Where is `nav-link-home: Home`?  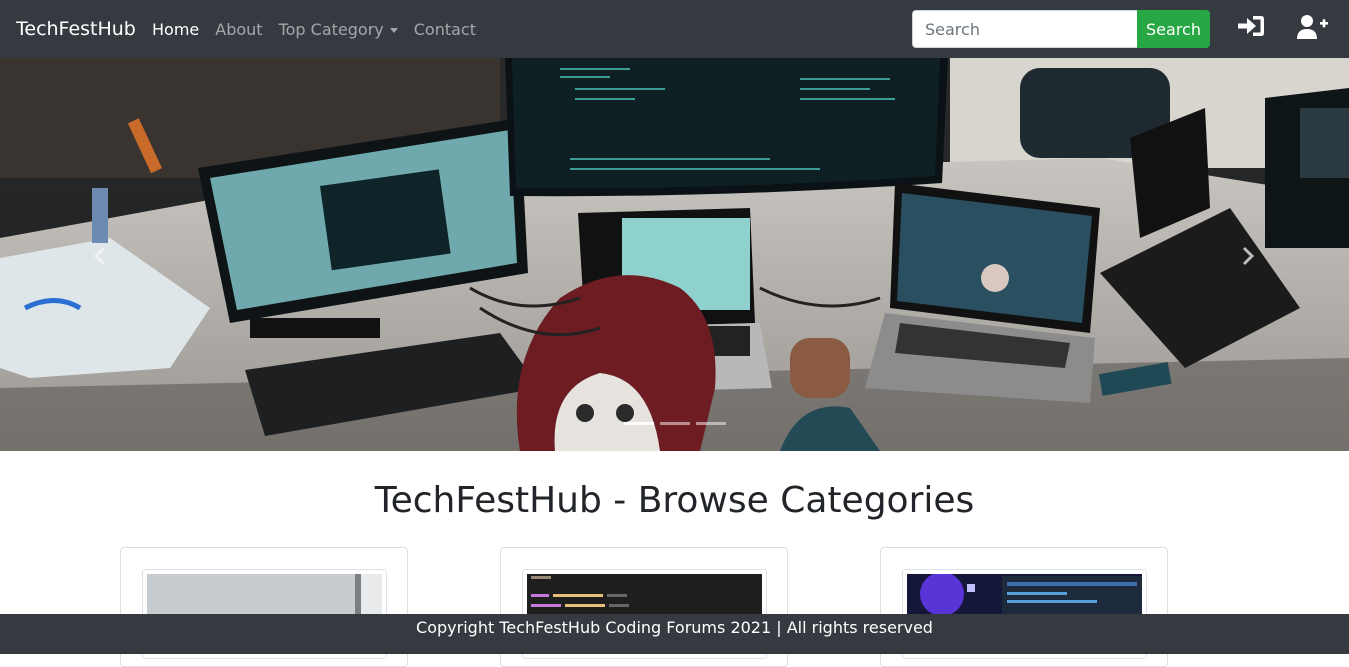
nav-link-home: Home is located at coordinates (175, 30).